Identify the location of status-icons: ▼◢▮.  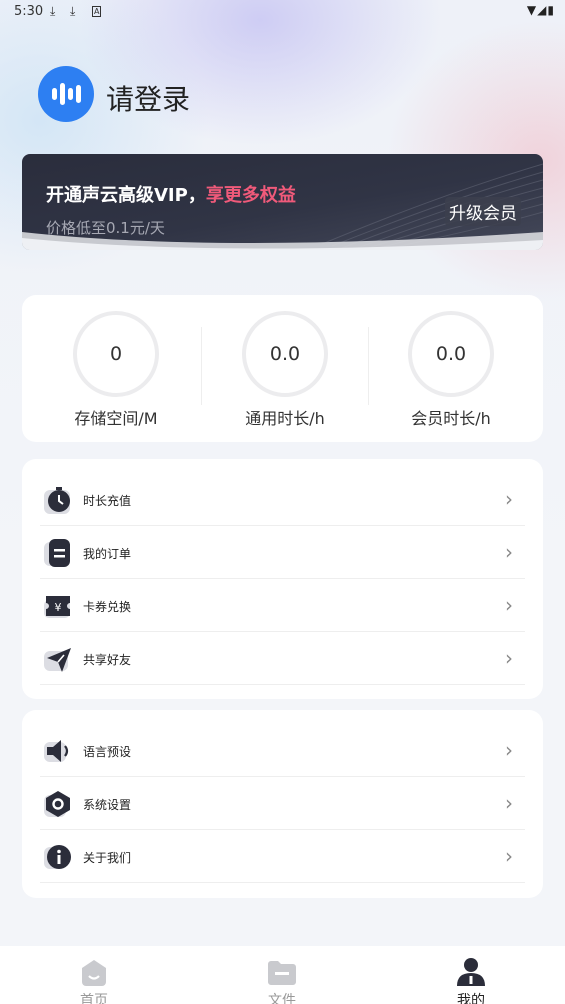
(541, 10).